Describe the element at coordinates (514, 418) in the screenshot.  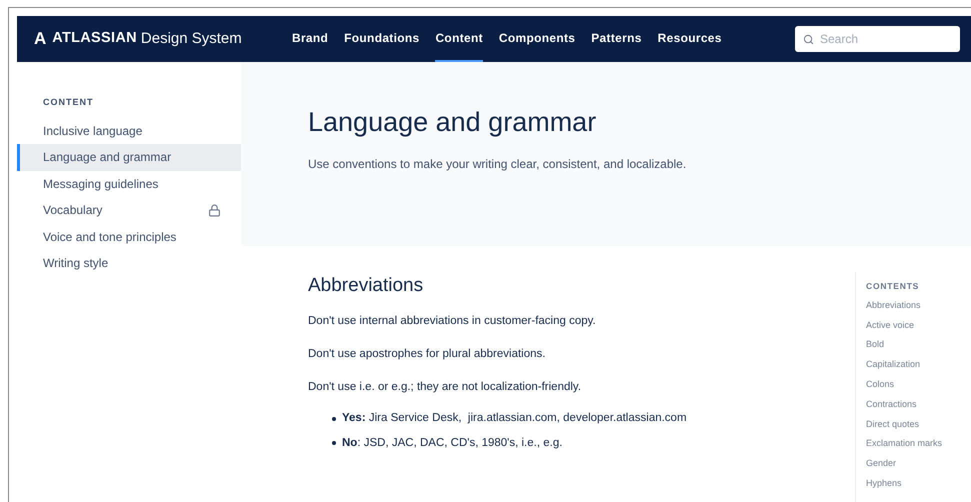
I see `list-item: Yes: Jira Service Desk, jira.atlassian.com, developer.atlassian.com` at that location.